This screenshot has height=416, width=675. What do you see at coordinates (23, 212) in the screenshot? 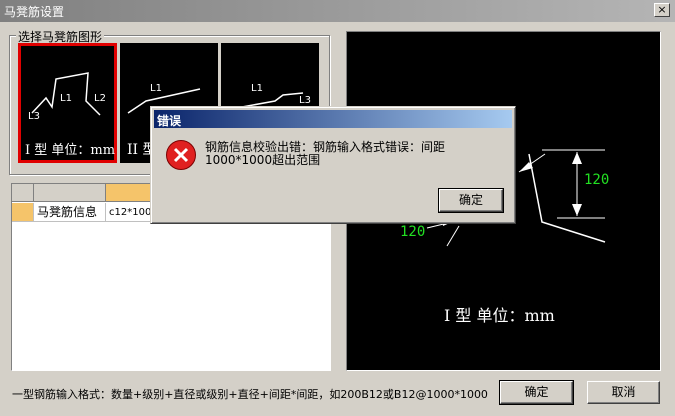
I see `grid-row-indicator` at bounding box center [23, 212].